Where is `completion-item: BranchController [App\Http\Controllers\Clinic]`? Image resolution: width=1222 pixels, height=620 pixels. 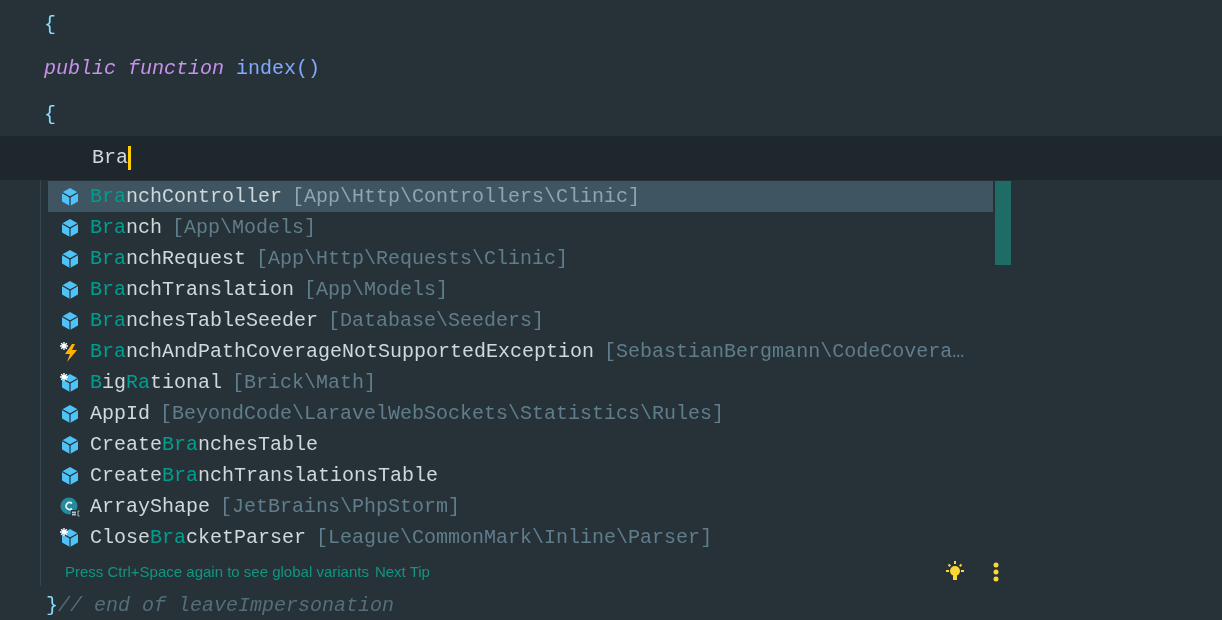
completion-item: BranchController [App\Http\Controllers\Clinic] is located at coordinates (520, 196).